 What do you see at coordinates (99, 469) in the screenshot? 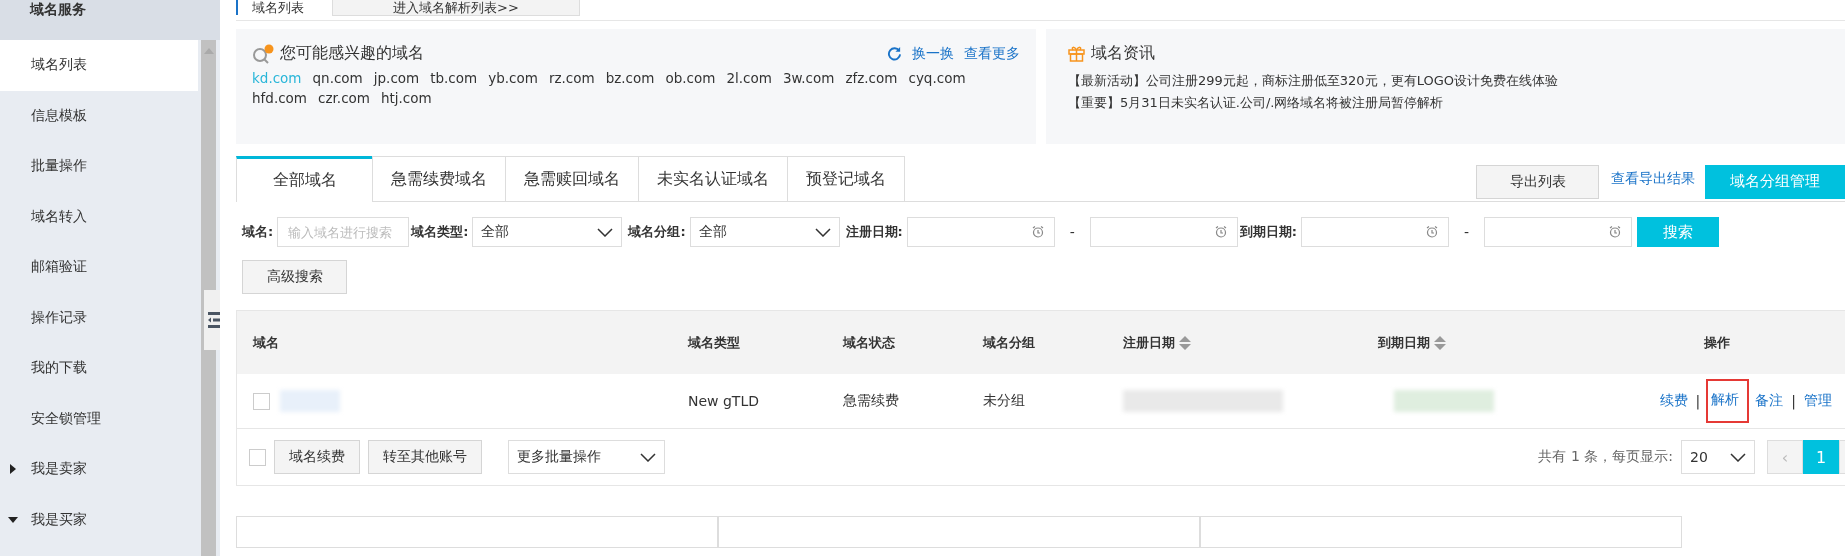
I see `sidebar-group: 我是卖家` at bounding box center [99, 469].